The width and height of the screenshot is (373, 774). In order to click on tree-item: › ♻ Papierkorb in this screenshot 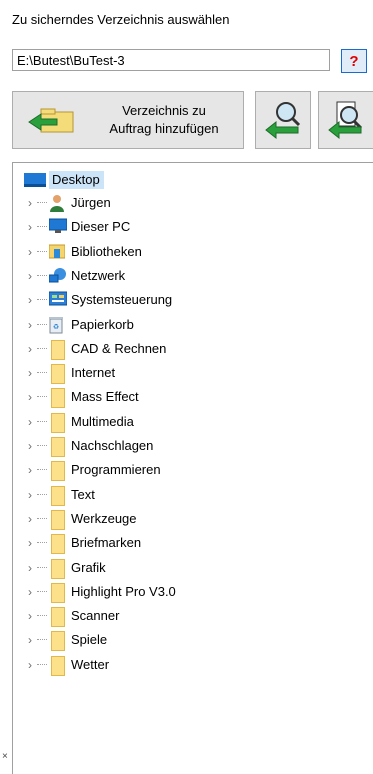, I will do `click(78, 325)`.